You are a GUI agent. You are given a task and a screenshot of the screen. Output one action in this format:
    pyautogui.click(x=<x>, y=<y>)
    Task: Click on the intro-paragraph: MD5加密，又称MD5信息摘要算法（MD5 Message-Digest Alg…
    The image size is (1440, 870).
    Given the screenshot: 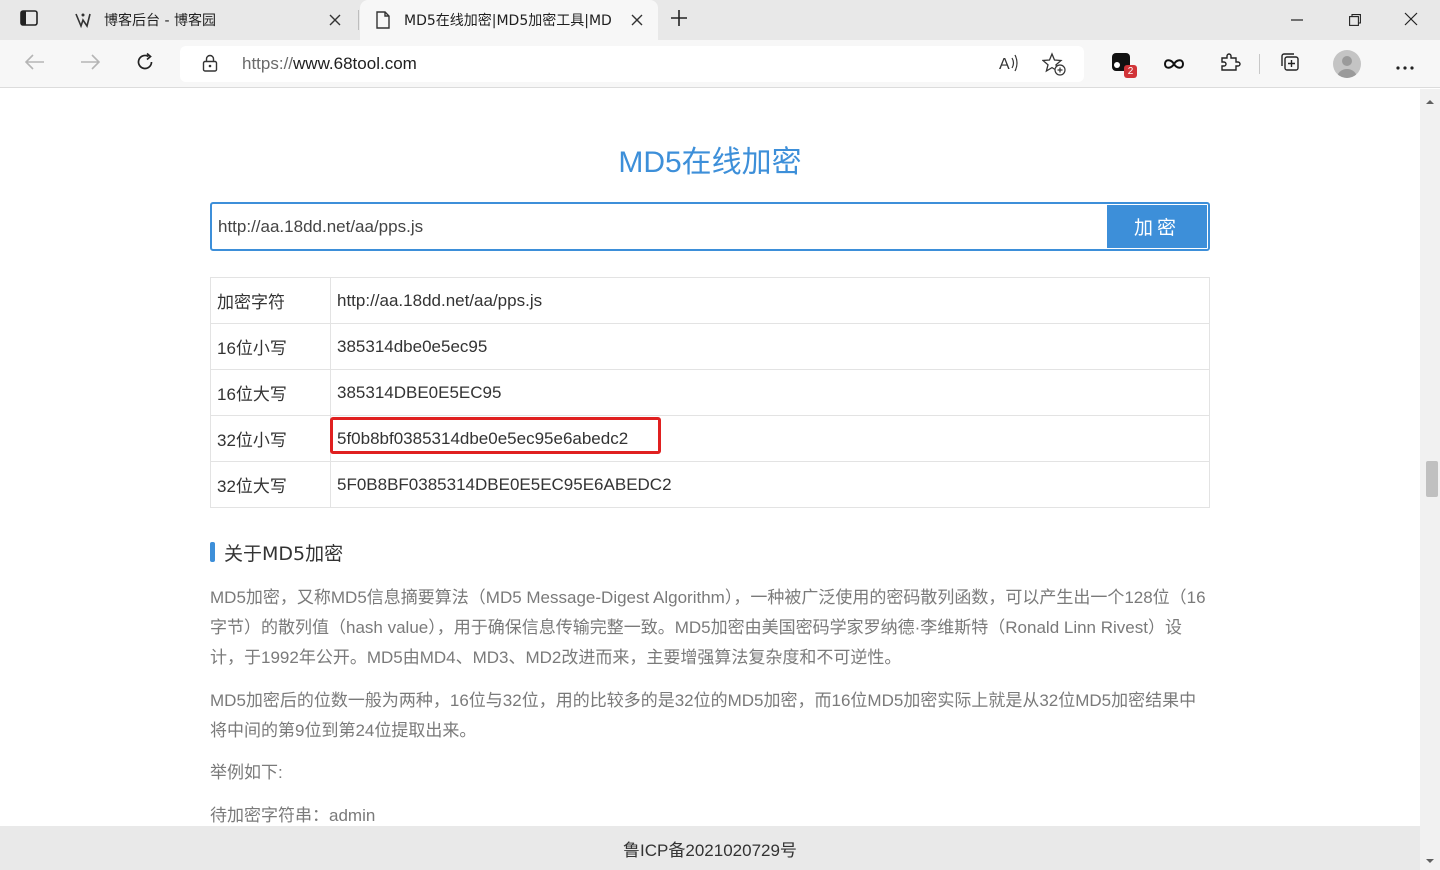 What is the action you would take?
    pyautogui.click(x=708, y=627)
    